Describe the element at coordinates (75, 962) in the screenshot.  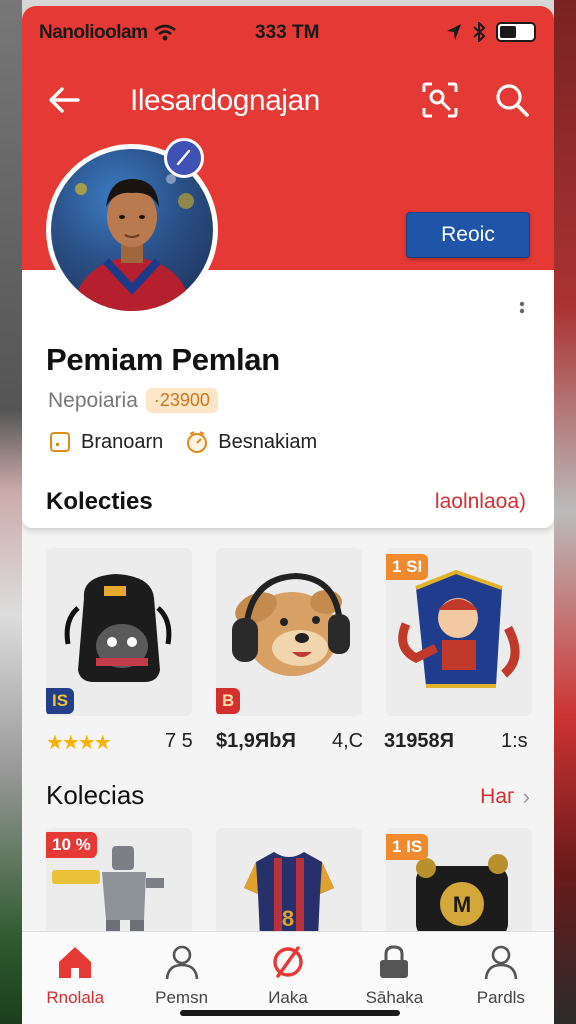
I see `home-icon` at that location.